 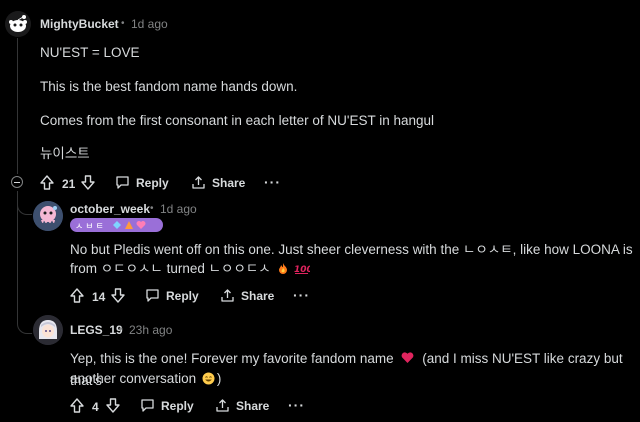 I want to click on fire-emoji, so click(x=282, y=268).